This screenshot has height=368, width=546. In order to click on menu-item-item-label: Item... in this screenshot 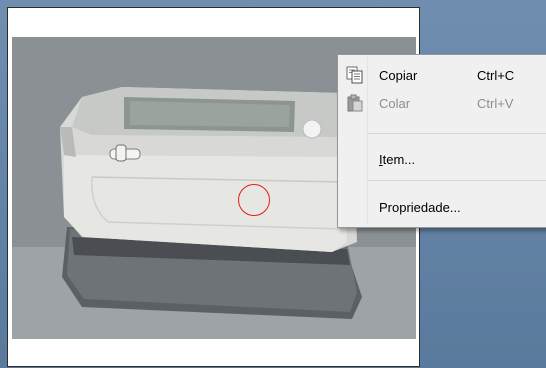, I will do `click(397, 159)`.